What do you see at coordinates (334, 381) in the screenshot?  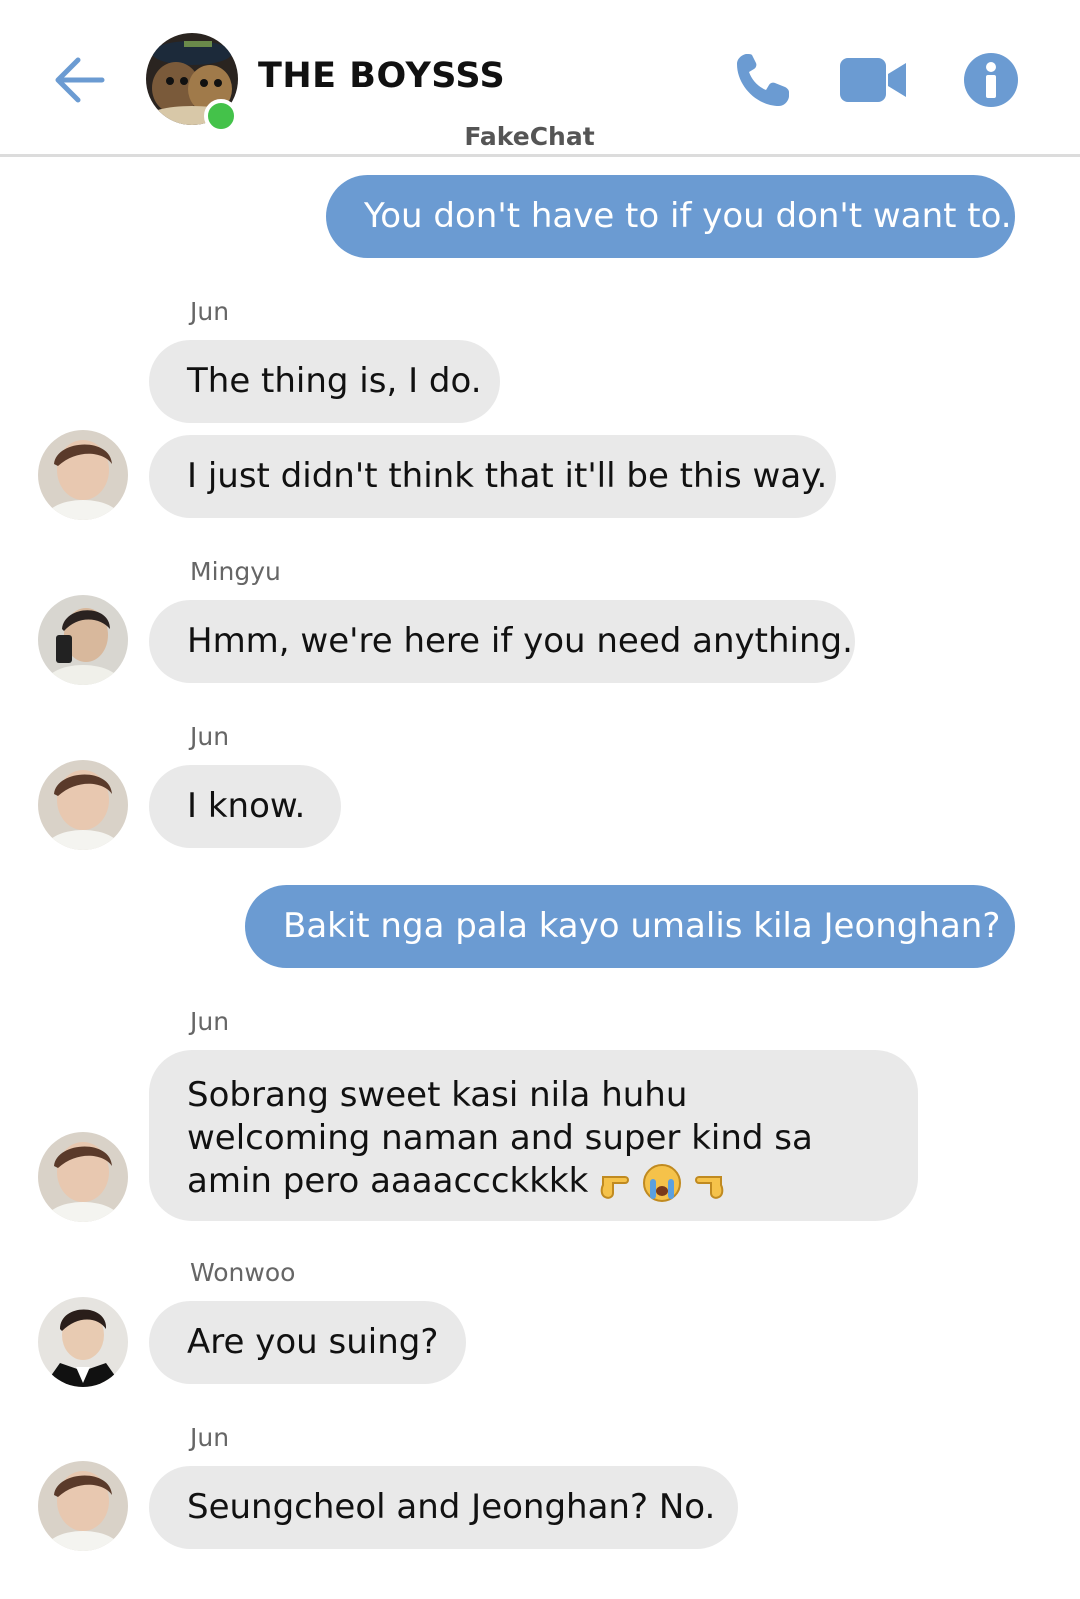 I see `message-text: The thing is, I do.` at bounding box center [334, 381].